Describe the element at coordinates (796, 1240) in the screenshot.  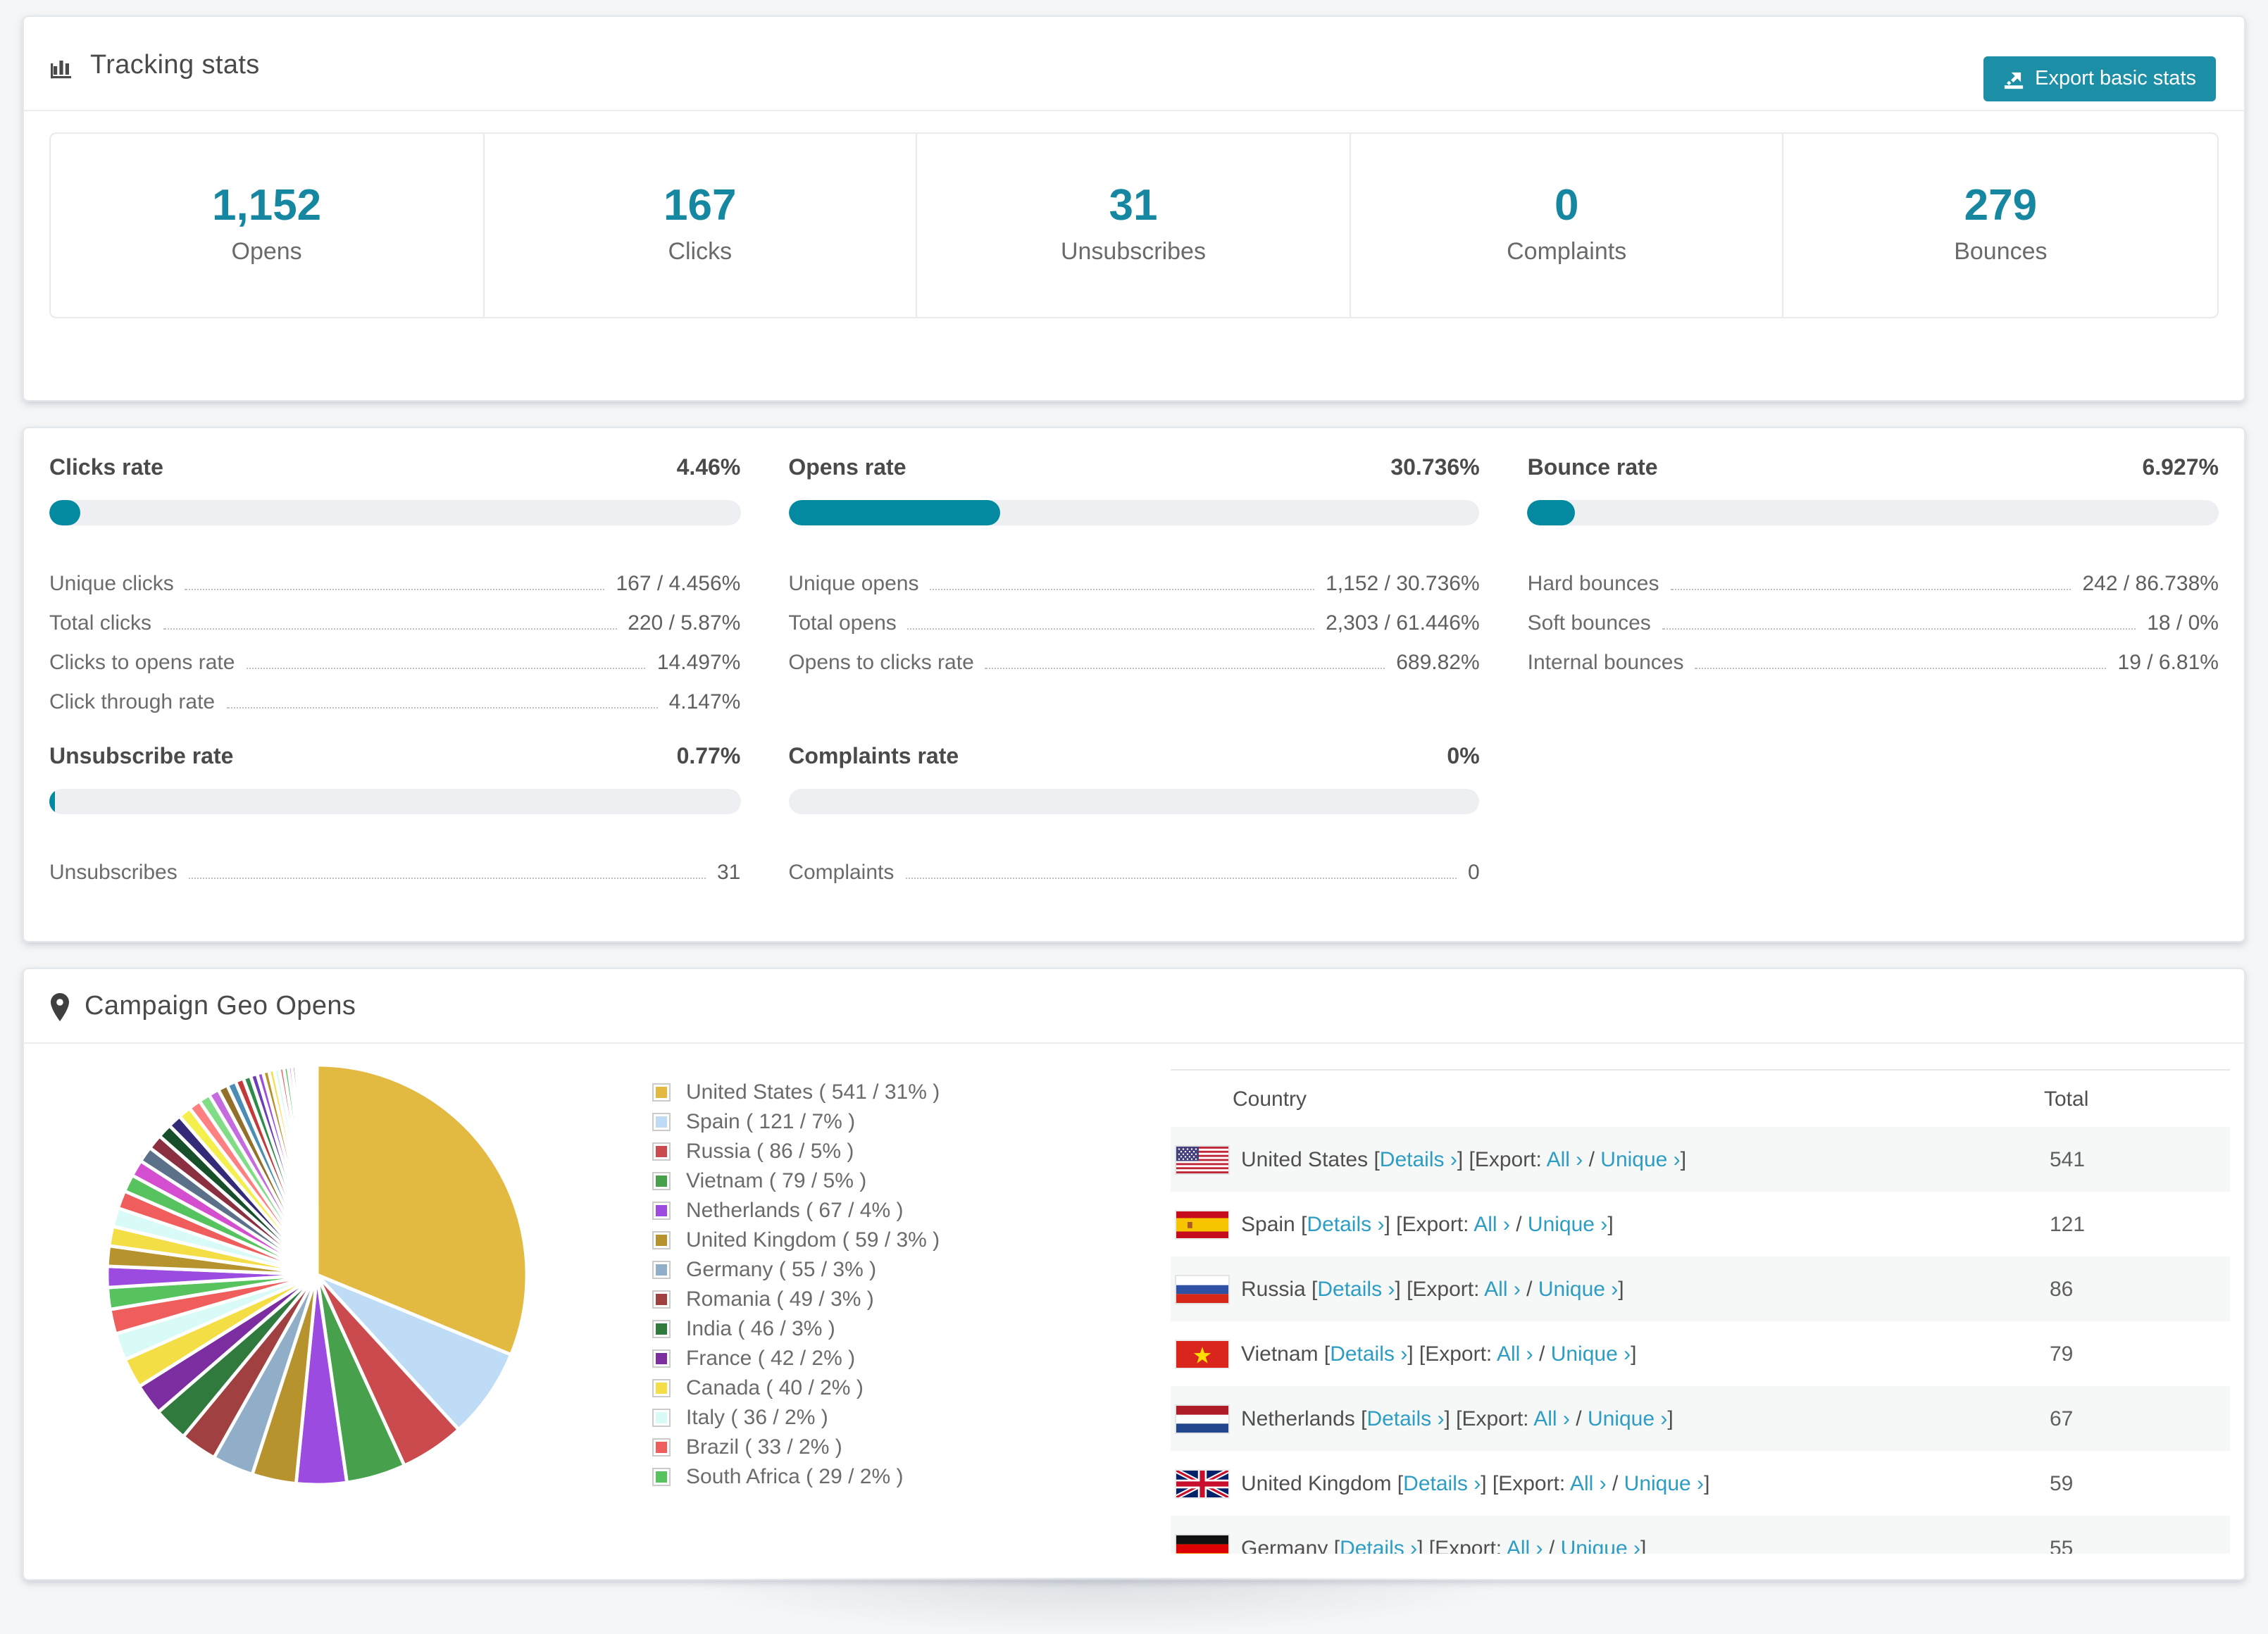
I see `legend-item: United Kingdom ( 59 / 3% )` at that location.